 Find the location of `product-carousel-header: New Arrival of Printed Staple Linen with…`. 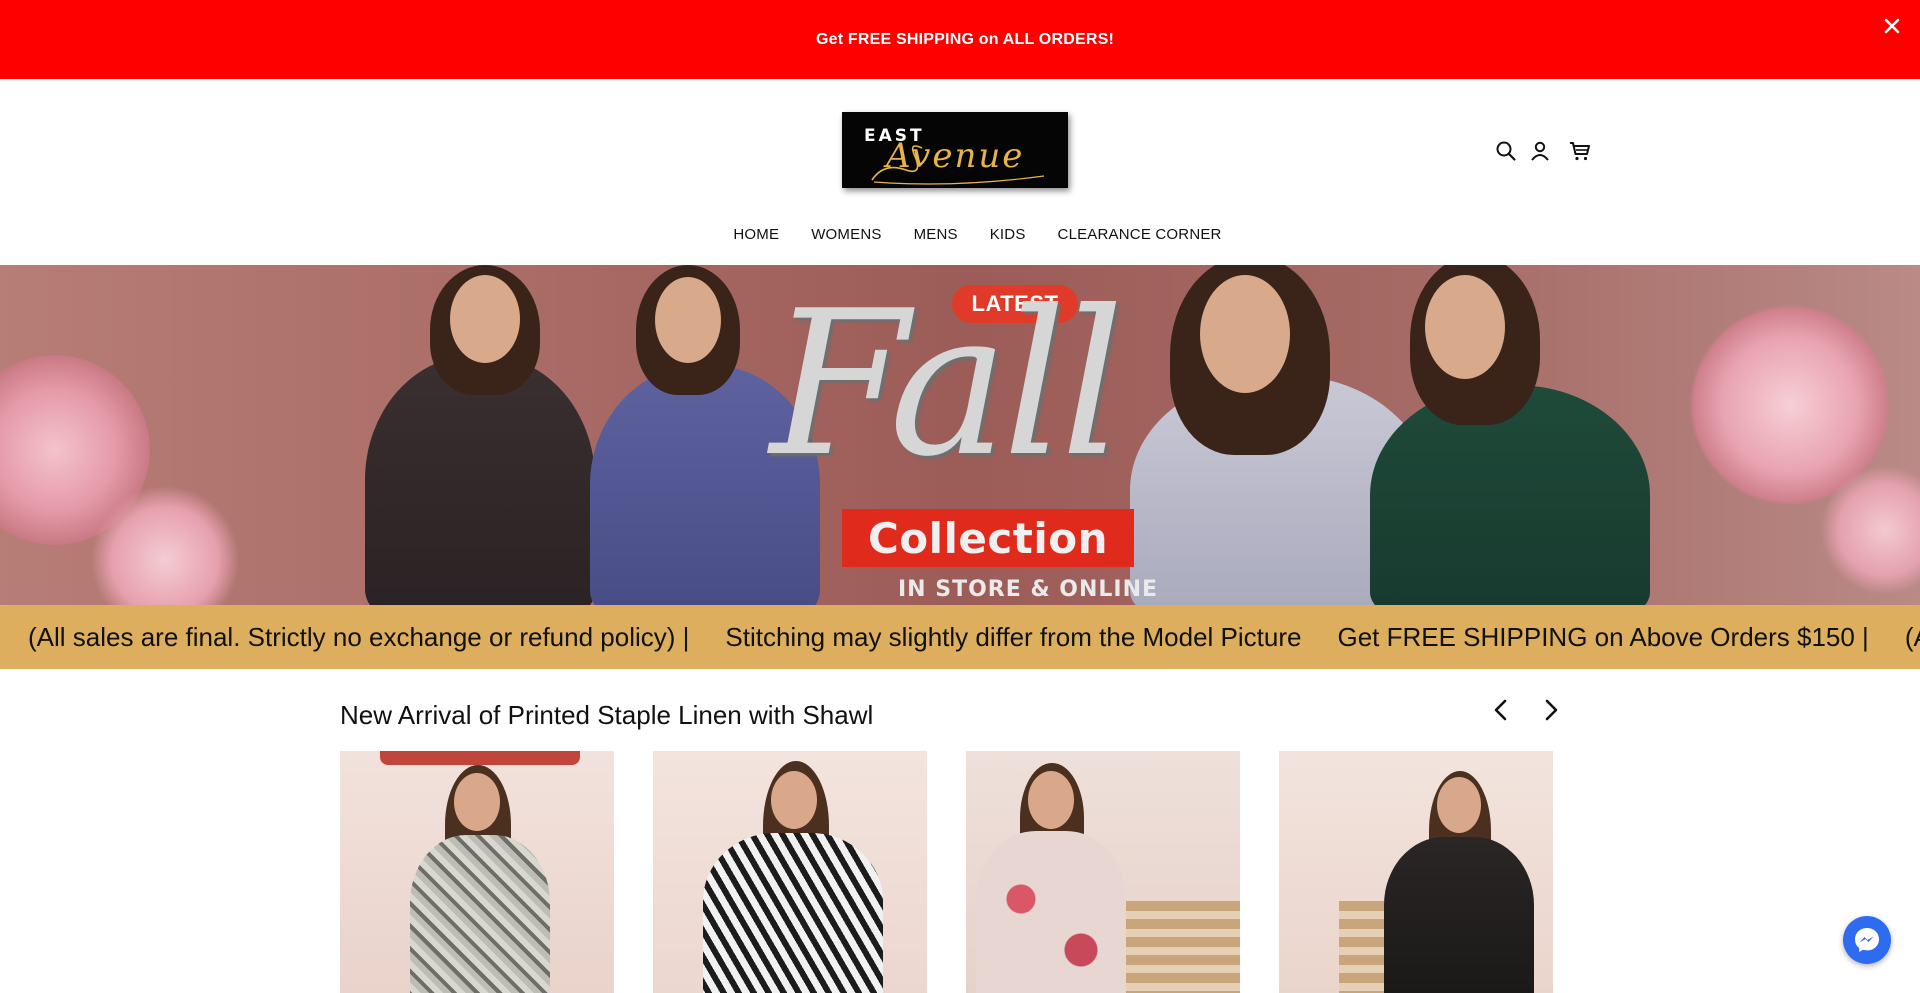

product-carousel-header: New Arrival of Printed Staple Linen with… is located at coordinates (950, 715).